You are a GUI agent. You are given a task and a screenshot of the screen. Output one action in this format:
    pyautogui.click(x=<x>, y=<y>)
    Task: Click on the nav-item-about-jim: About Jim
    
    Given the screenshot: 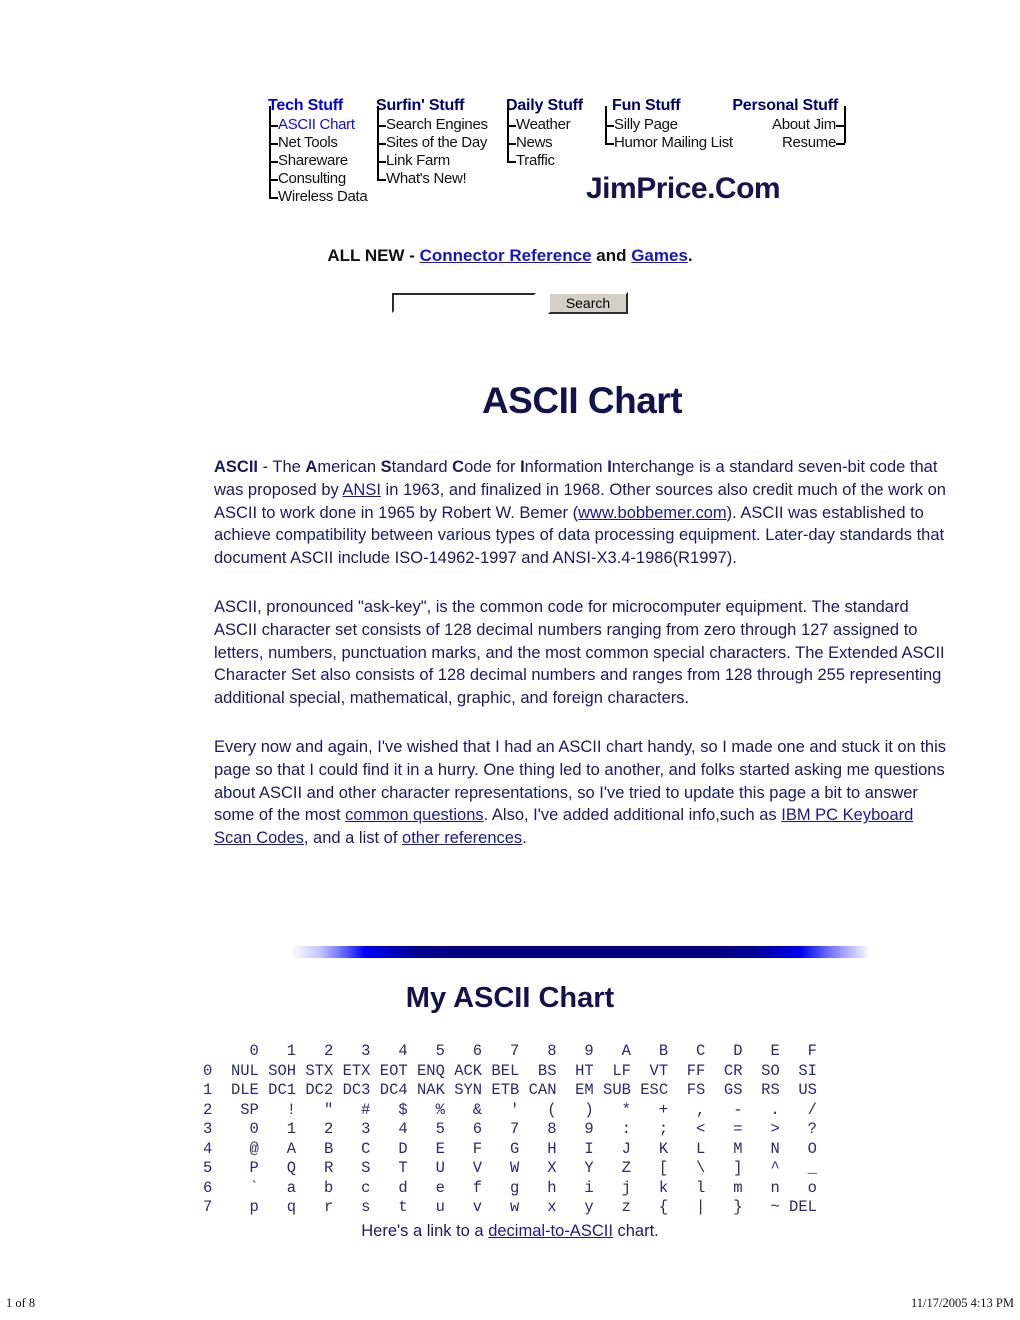 What is the action you would take?
    pyautogui.click(x=808, y=125)
    